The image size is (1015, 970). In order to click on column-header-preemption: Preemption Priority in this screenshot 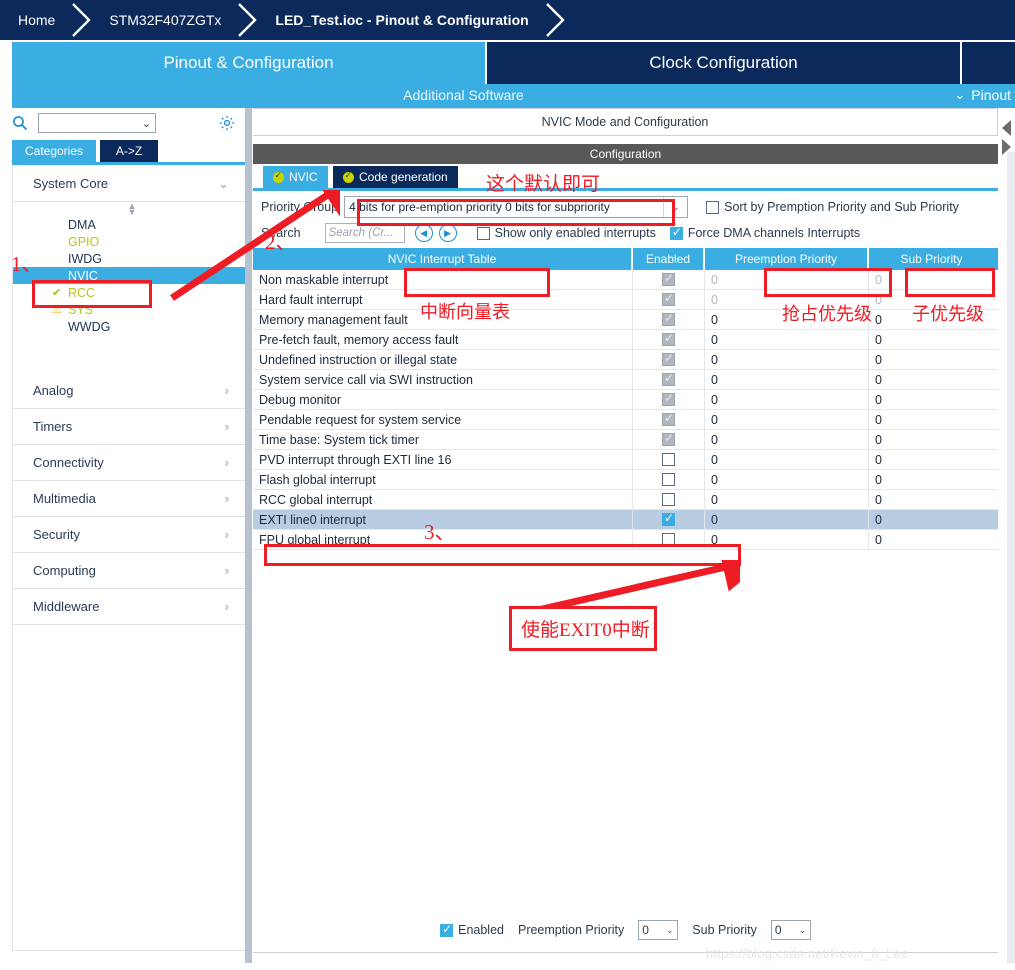, I will do `click(787, 259)`.